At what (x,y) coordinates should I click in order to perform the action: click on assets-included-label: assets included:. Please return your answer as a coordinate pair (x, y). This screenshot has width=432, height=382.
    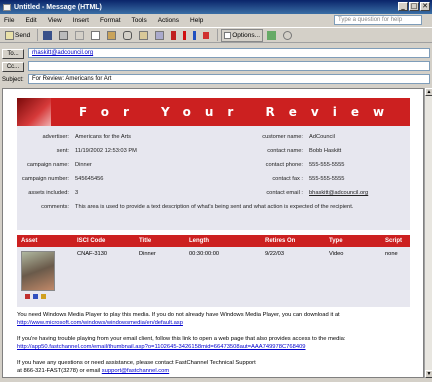
    Looking at the image, I should click on (48, 193).